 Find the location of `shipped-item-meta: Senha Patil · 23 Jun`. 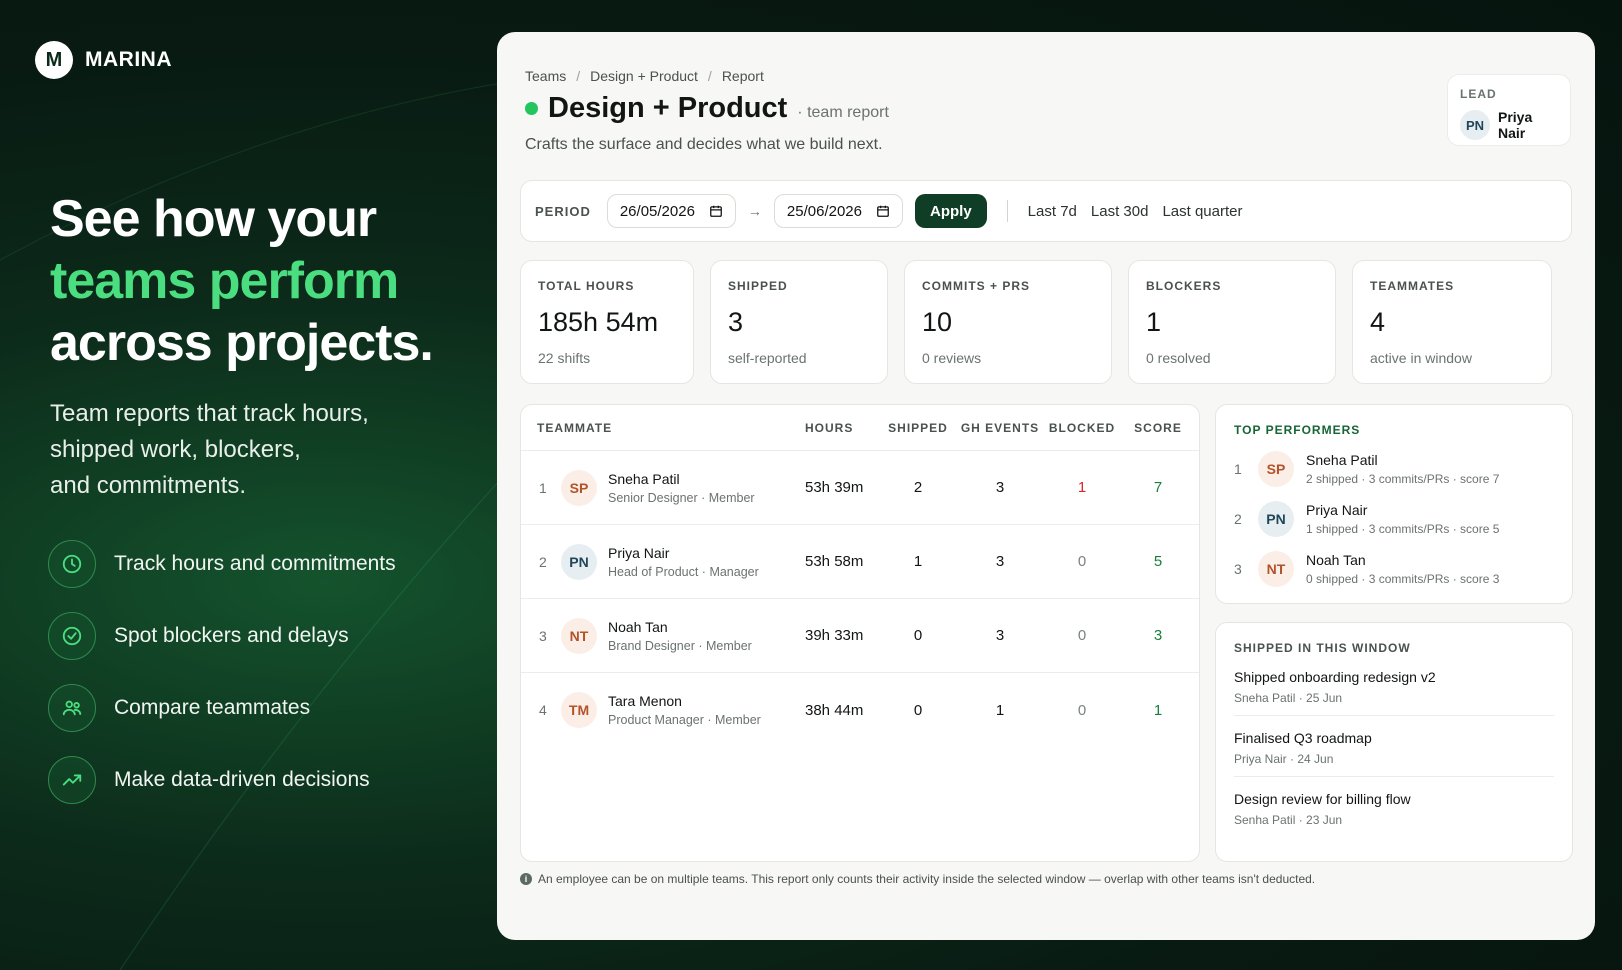

shipped-item-meta: Senha Patil · 23 Jun is located at coordinates (1288, 820).